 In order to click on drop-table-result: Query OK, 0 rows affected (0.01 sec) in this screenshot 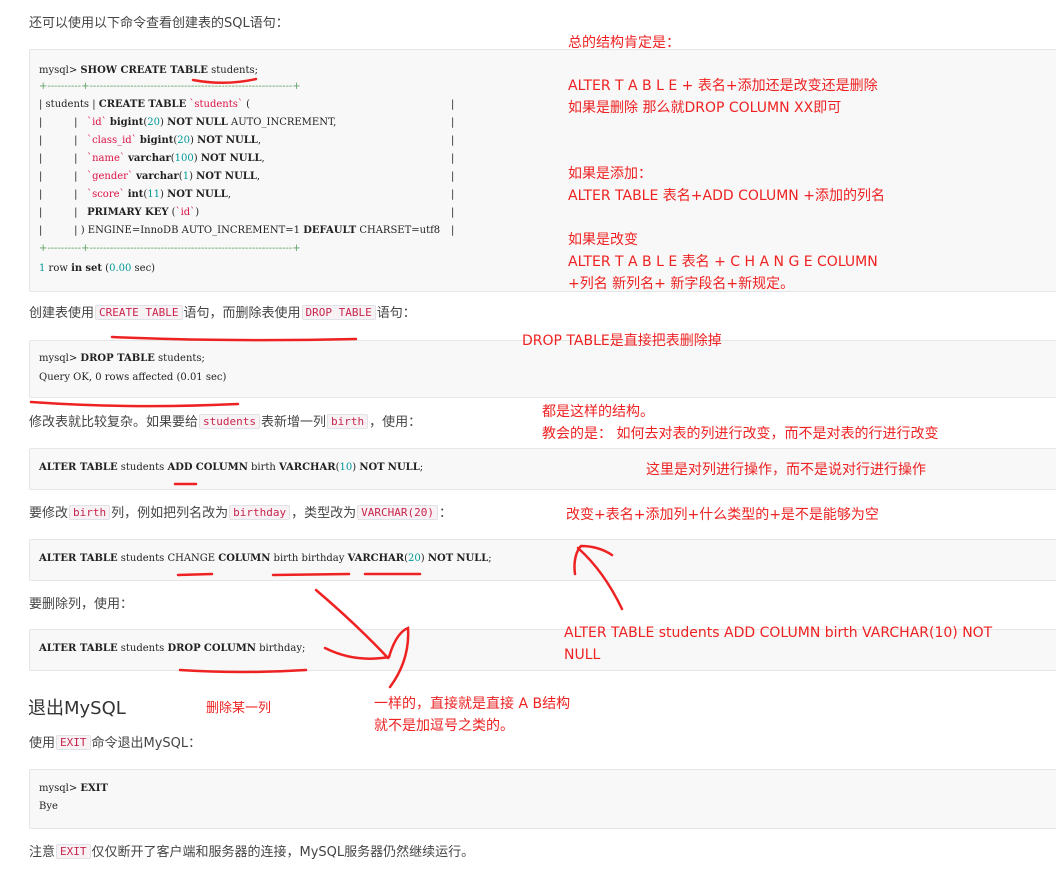, I will do `click(133, 377)`.